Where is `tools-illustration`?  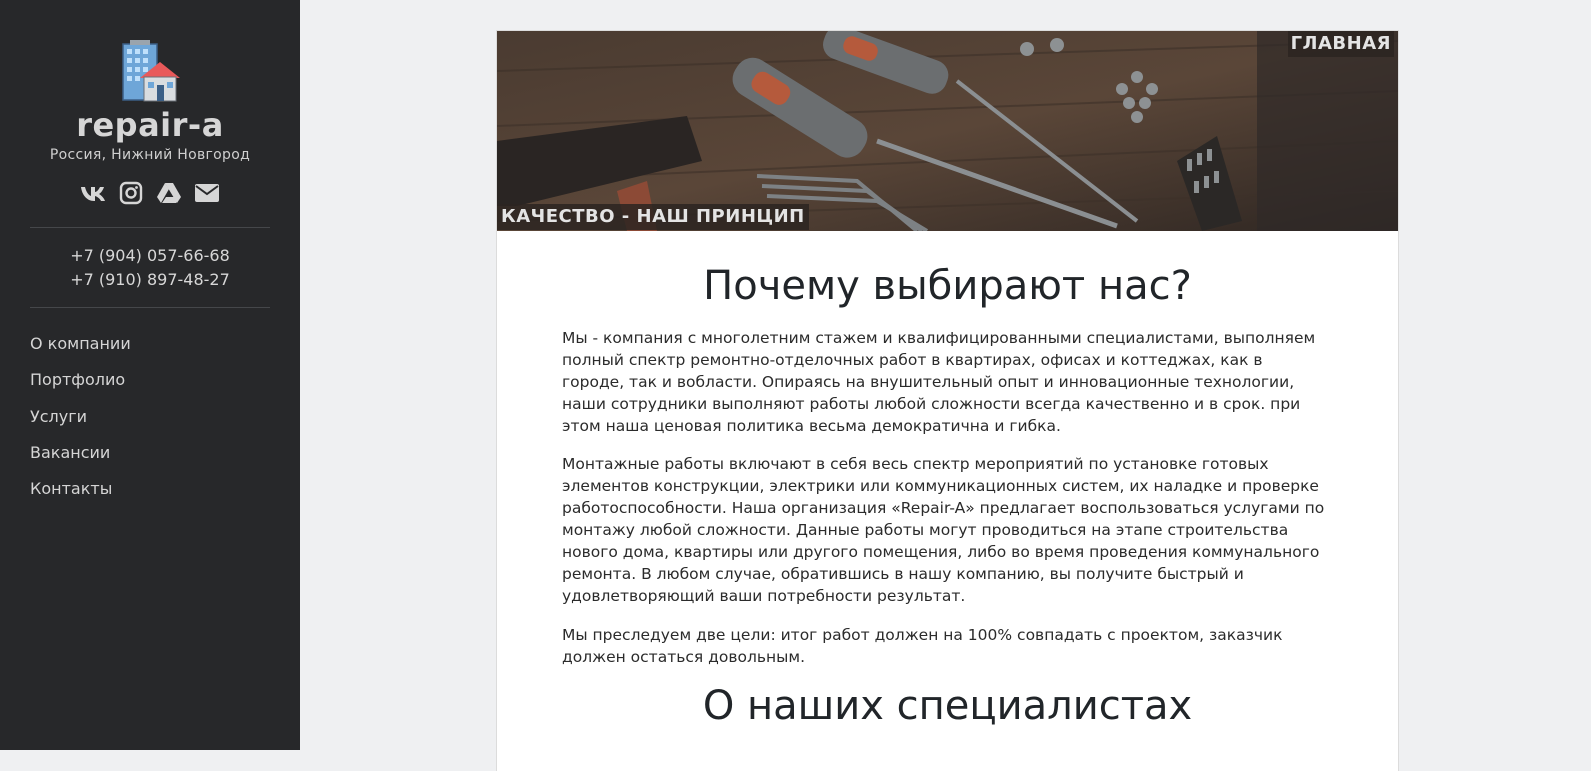
tools-illustration is located at coordinates (947, 131).